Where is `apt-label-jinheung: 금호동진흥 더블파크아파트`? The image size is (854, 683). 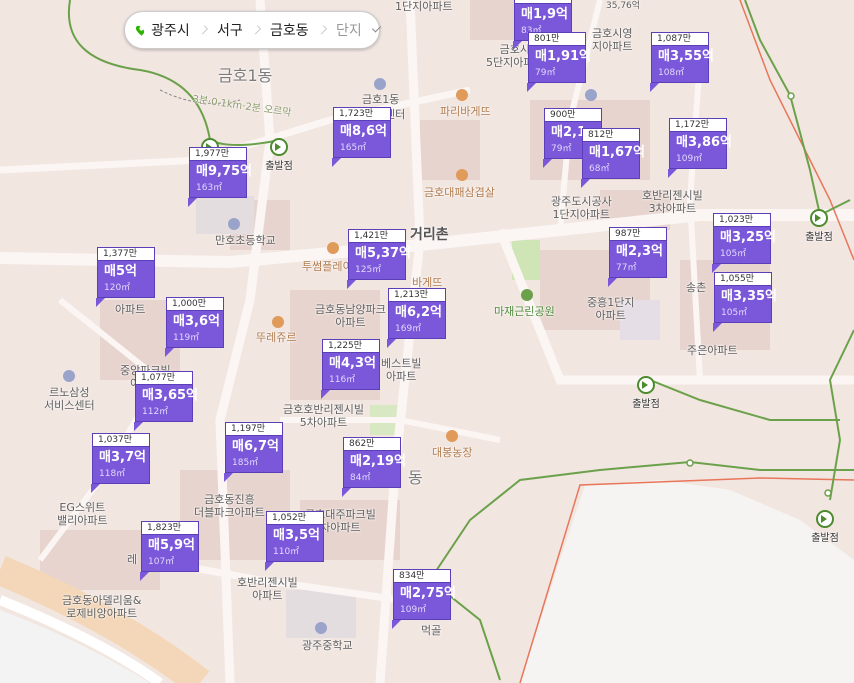 apt-label-jinheung: 금호동진흥 더블파크아파트 is located at coordinates (229, 506).